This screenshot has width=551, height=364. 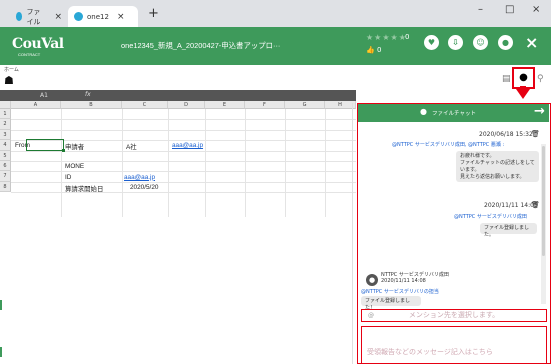 I want to click on document-title: one12345_新規_A_20200427-申込書アップロ···, so click(x=201, y=45).